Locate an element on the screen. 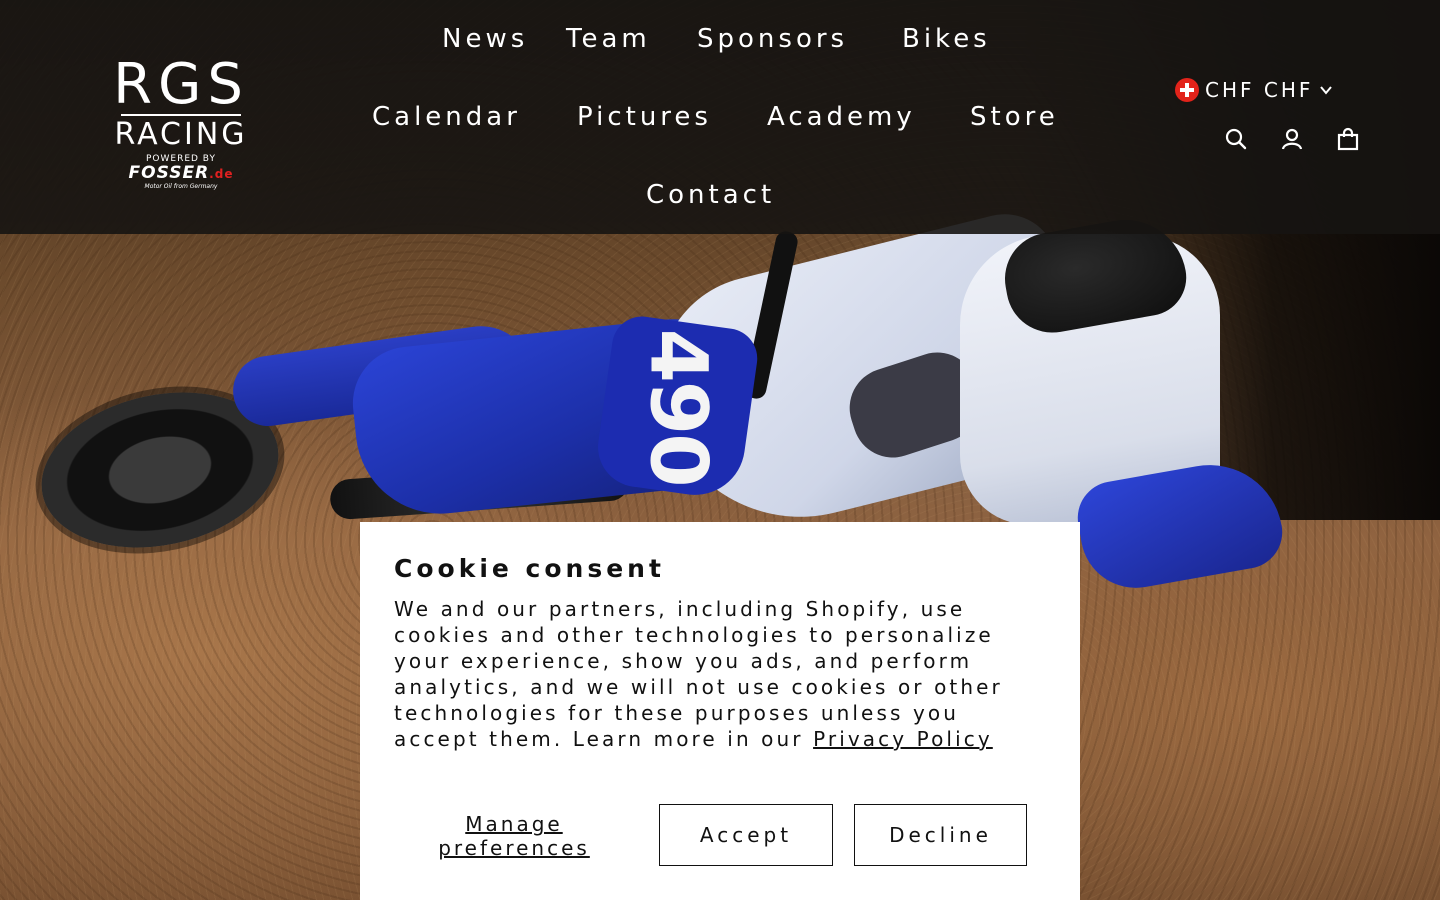  logo-main-text: RGS is located at coordinates (181, 84).